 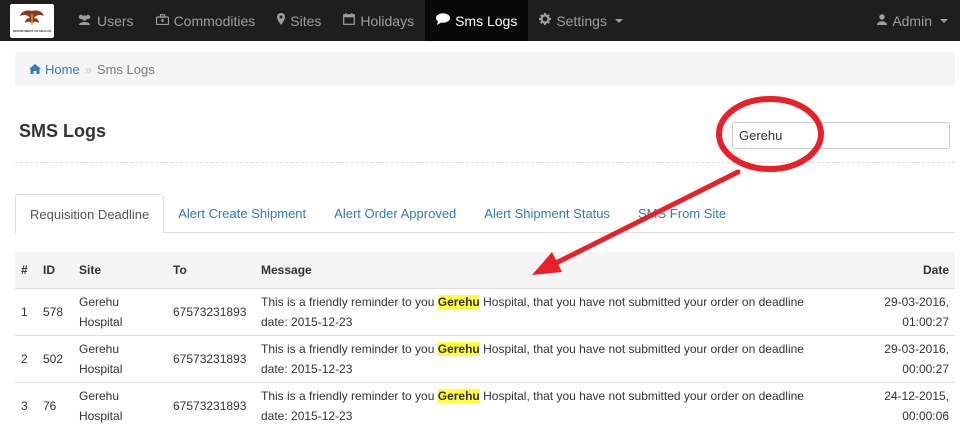 I want to click on nav-commodities: Commodities, so click(x=206, y=20).